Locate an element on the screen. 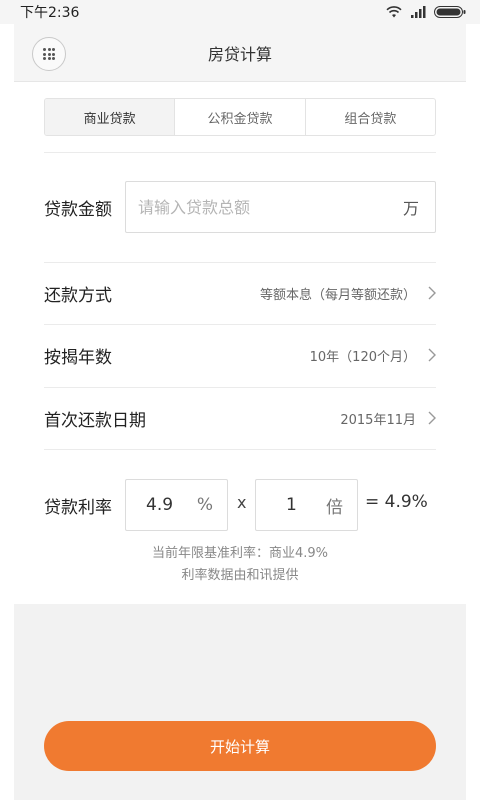 This screenshot has width=480, height=800. status-bar: 下午2:36 is located at coordinates (240, 12).